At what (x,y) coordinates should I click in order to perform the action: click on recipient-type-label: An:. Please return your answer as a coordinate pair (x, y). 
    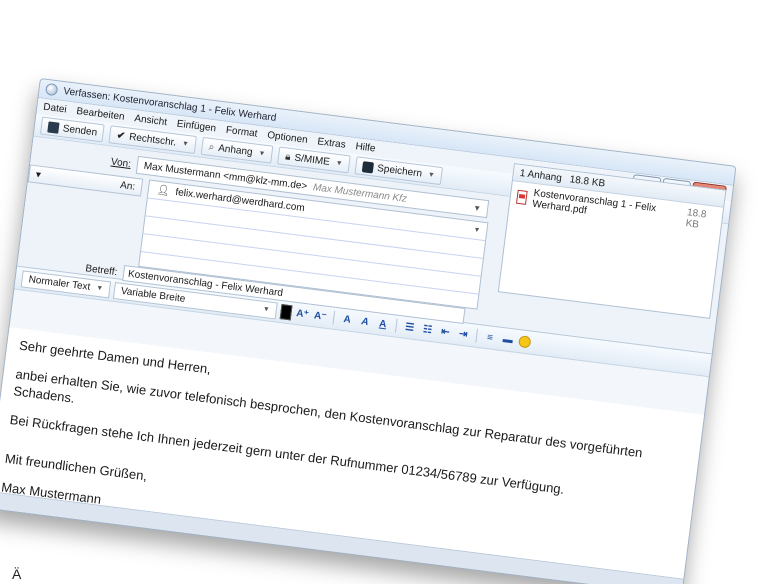
    Looking at the image, I should click on (127, 186).